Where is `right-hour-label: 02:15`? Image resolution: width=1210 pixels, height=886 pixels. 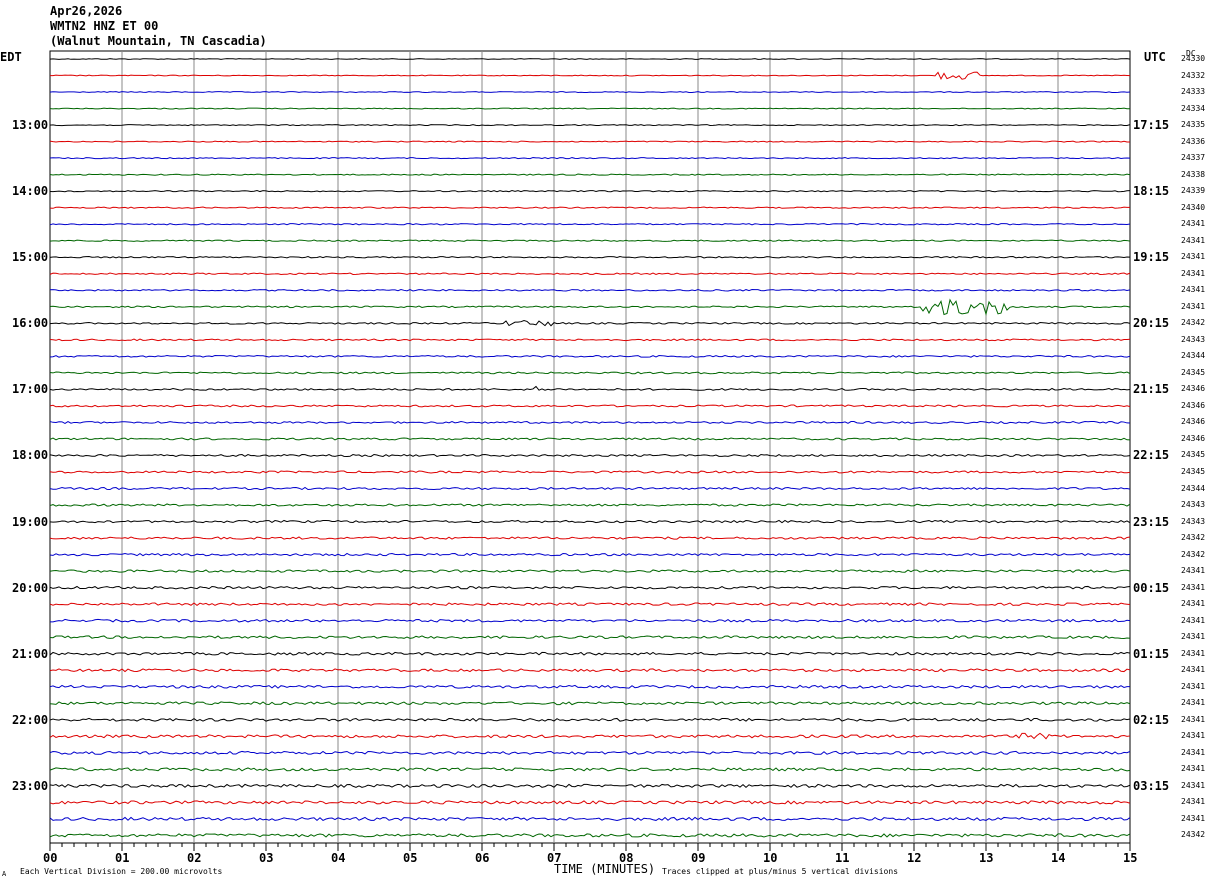
right-hour-label: 02:15 is located at coordinates (1151, 719).